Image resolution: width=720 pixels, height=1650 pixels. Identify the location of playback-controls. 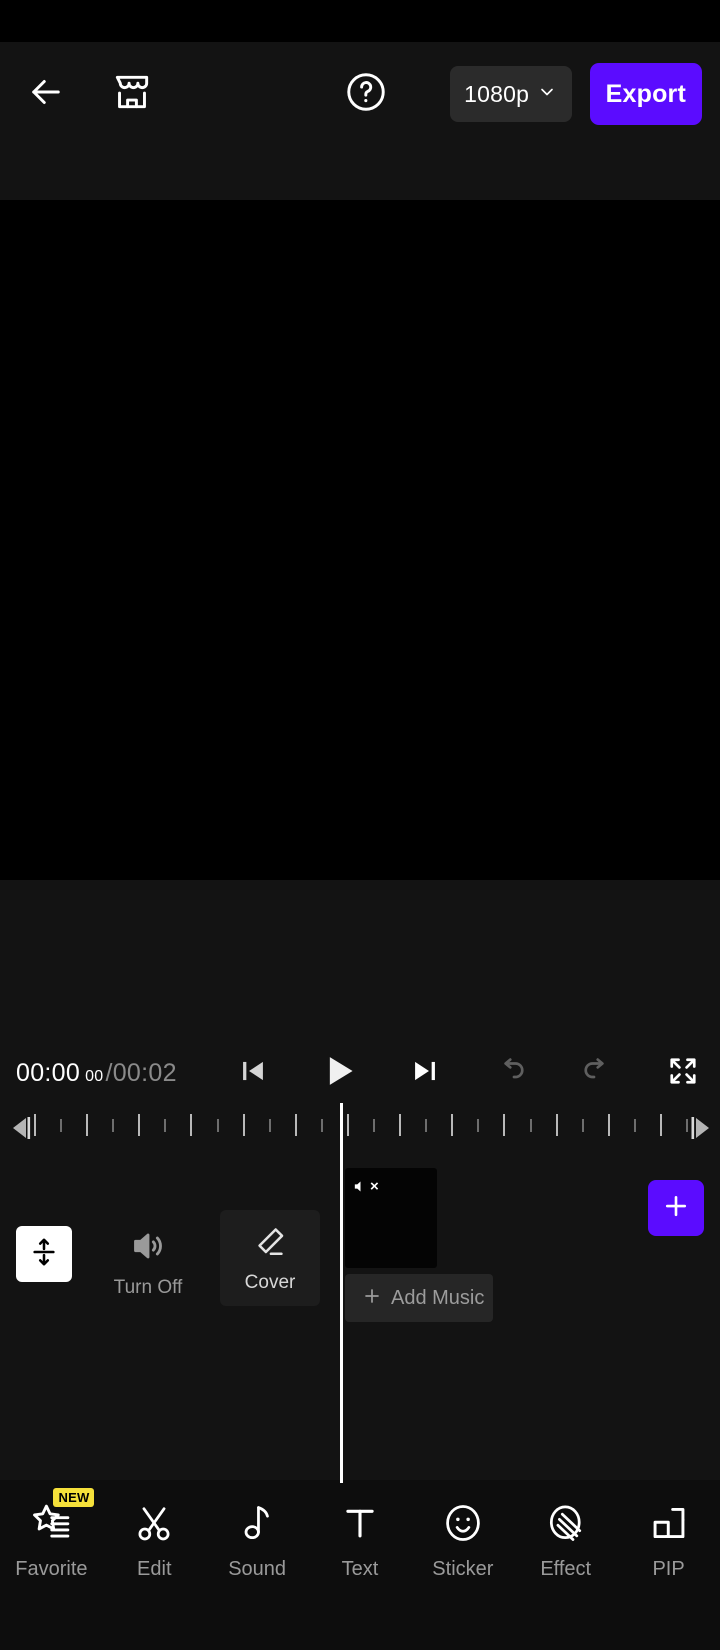
(339, 1073).